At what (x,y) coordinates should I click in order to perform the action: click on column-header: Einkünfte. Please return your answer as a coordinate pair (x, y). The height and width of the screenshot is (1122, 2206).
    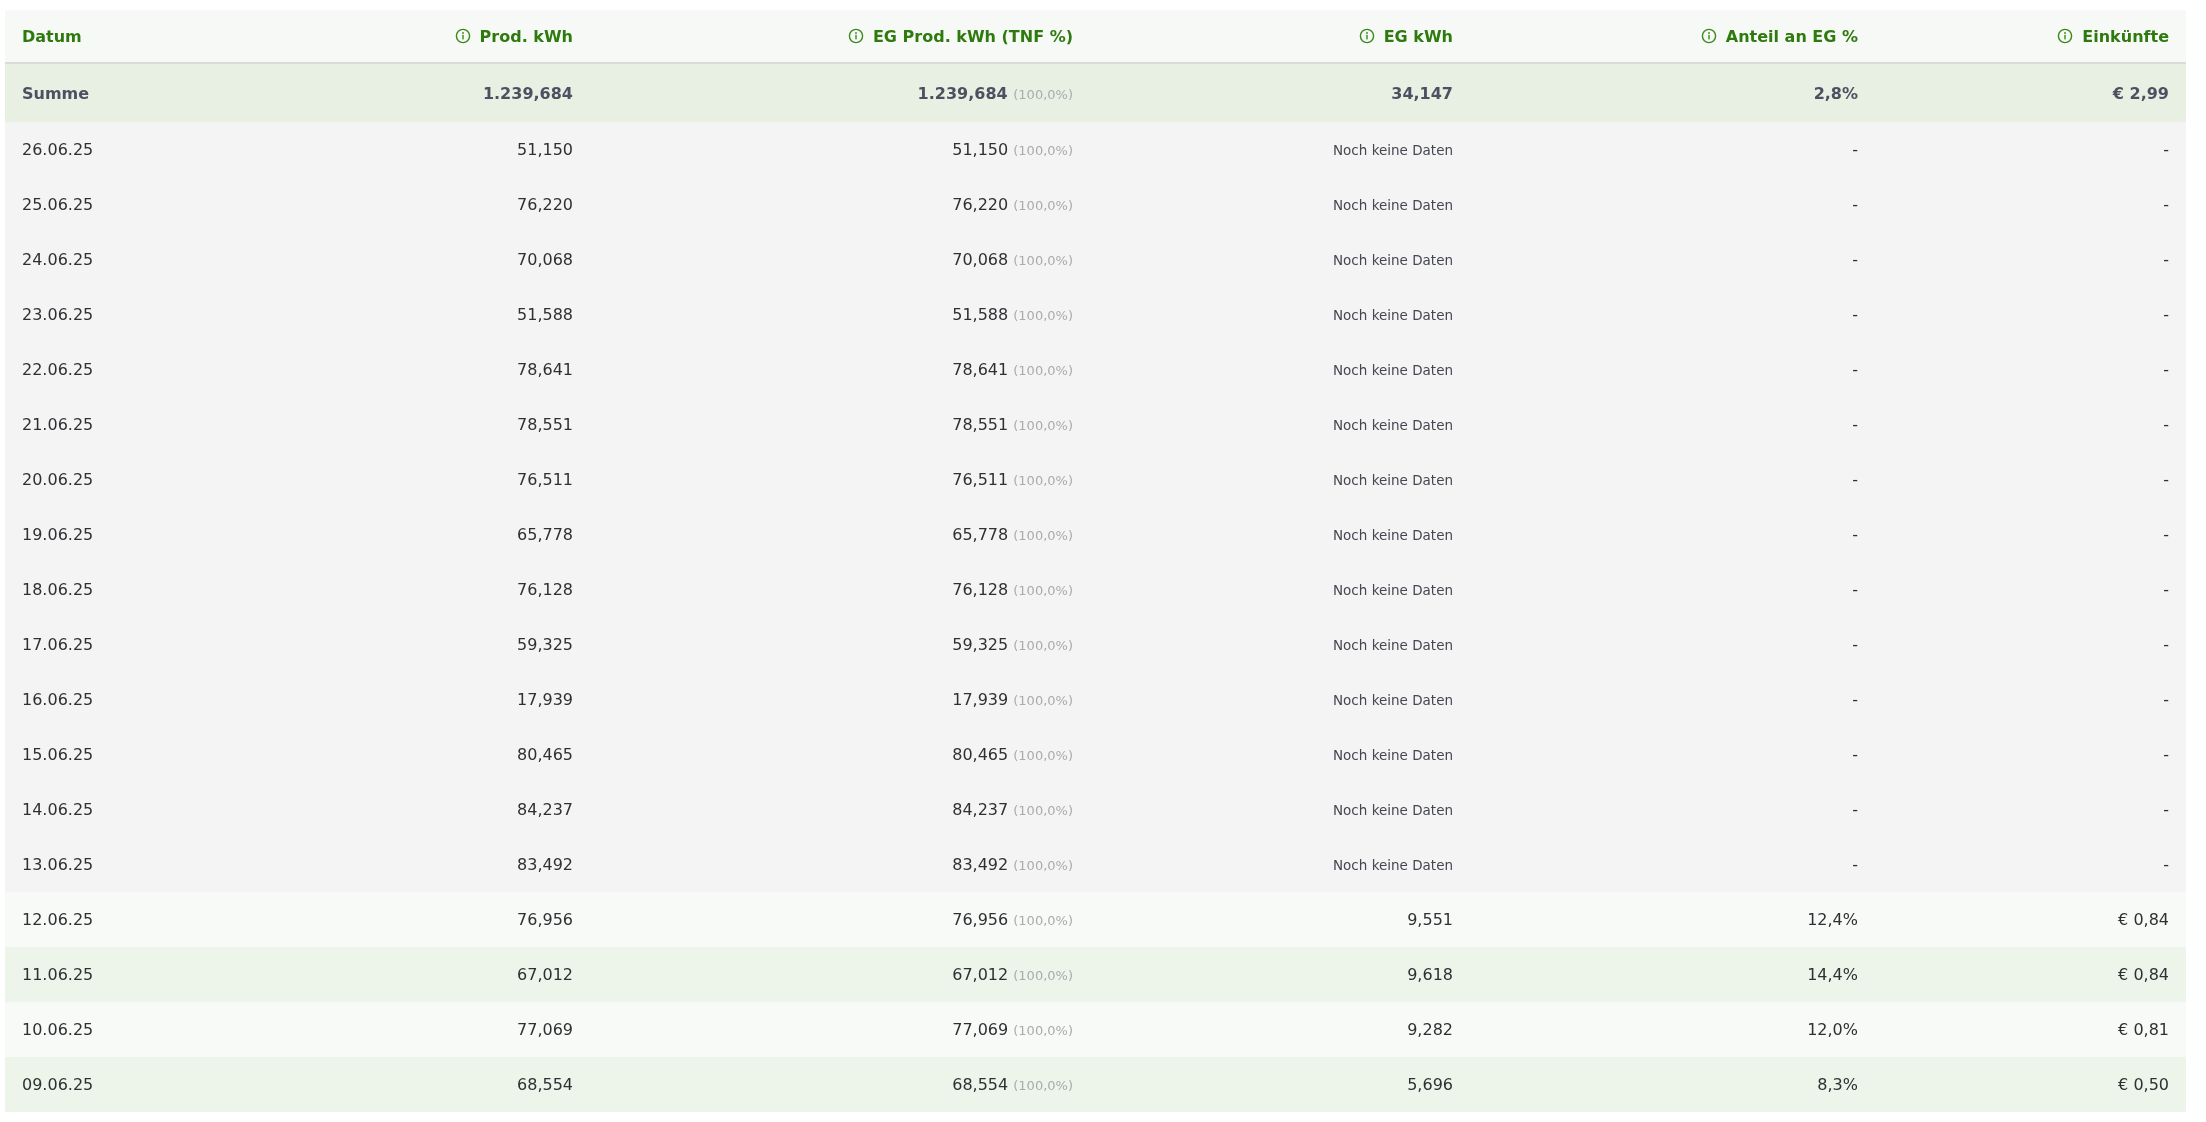
    Looking at the image, I should click on (2030, 36).